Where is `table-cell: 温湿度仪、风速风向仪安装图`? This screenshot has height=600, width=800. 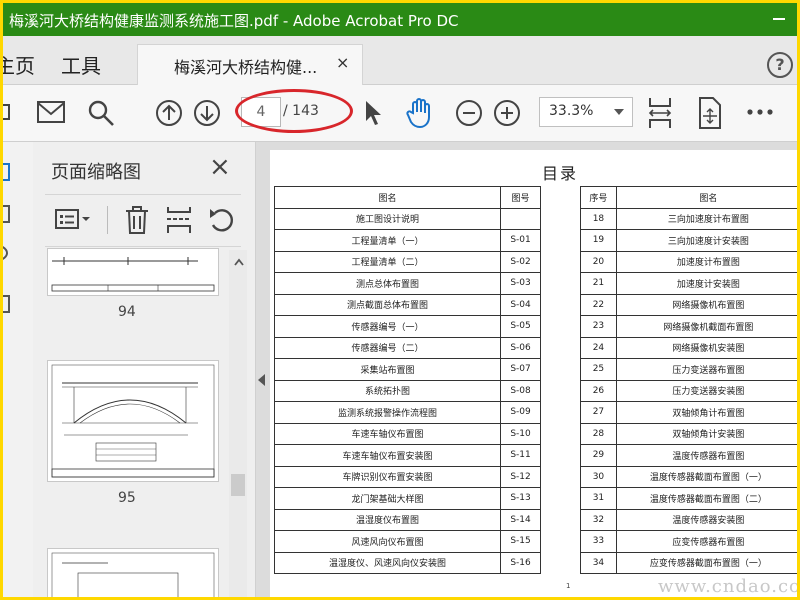 table-cell: 温湿度仪、风速风向仪安装图 is located at coordinates (387, 562).